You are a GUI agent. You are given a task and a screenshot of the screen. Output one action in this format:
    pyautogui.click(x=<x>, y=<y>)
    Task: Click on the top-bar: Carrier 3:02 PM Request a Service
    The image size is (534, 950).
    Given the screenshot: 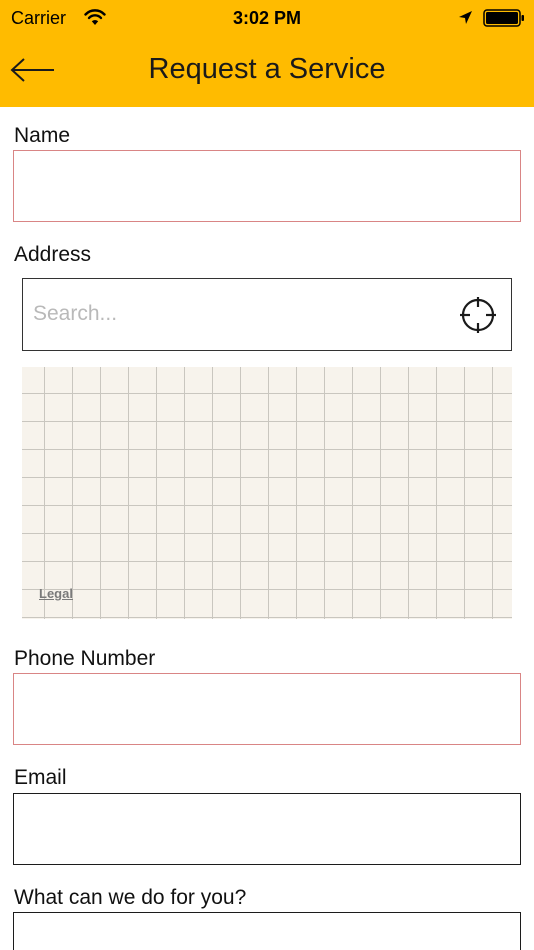 What is the action you would take?
    pyautogui.click(x=267, y=53)
    